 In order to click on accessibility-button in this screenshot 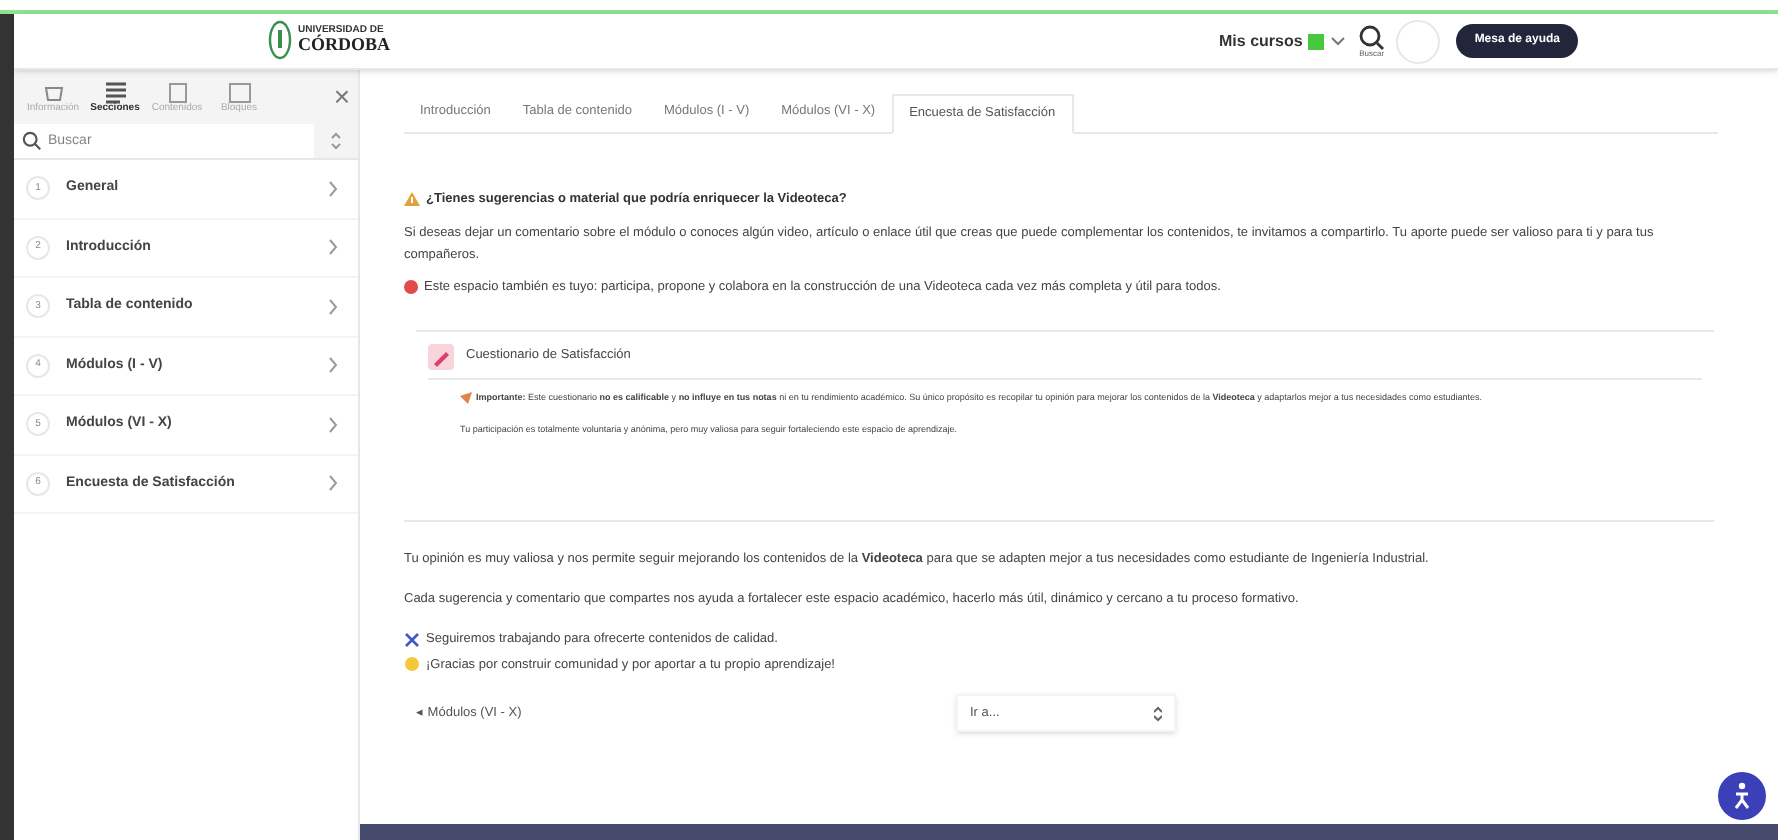, I will do `click(1742, 796)`.